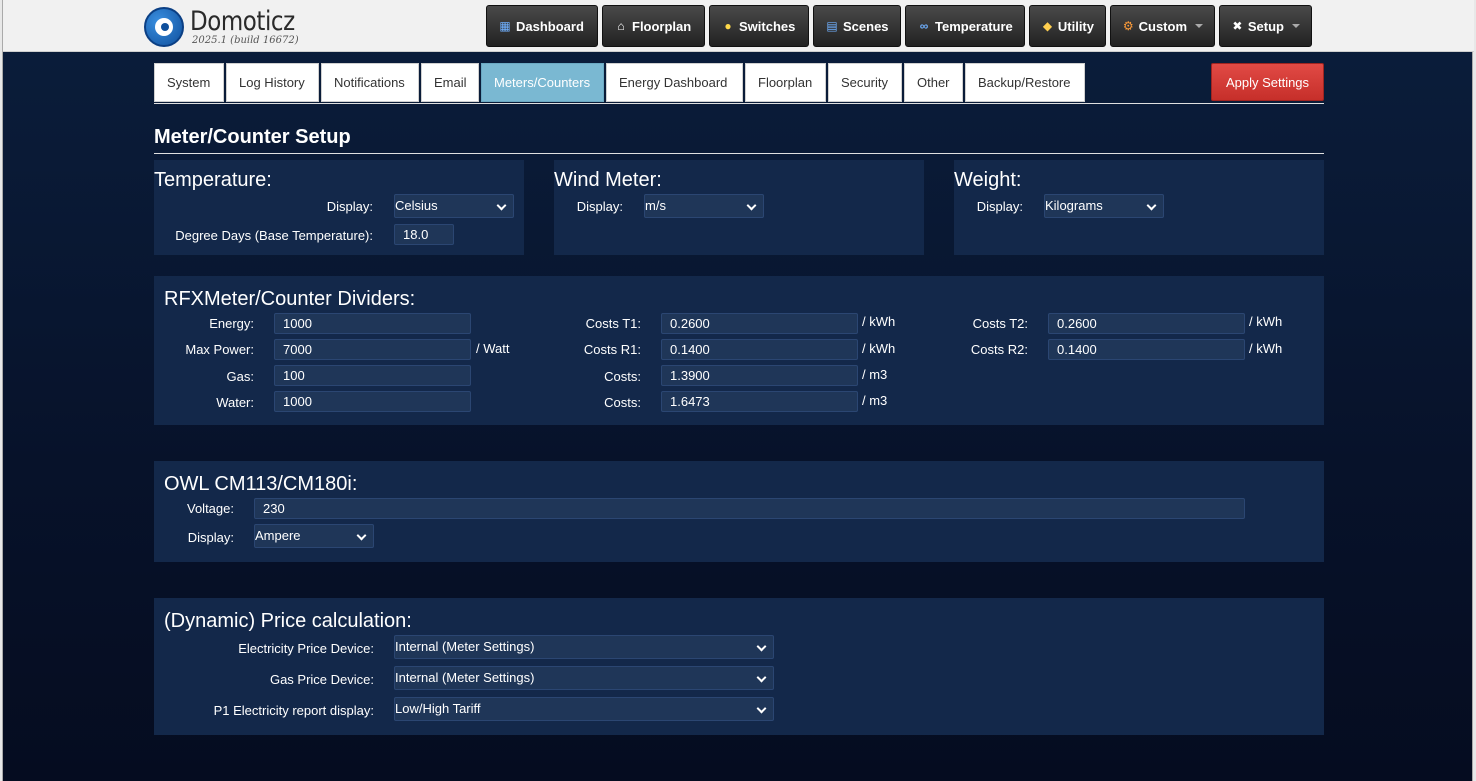  I want to click on title-divider, so click(739, 153).